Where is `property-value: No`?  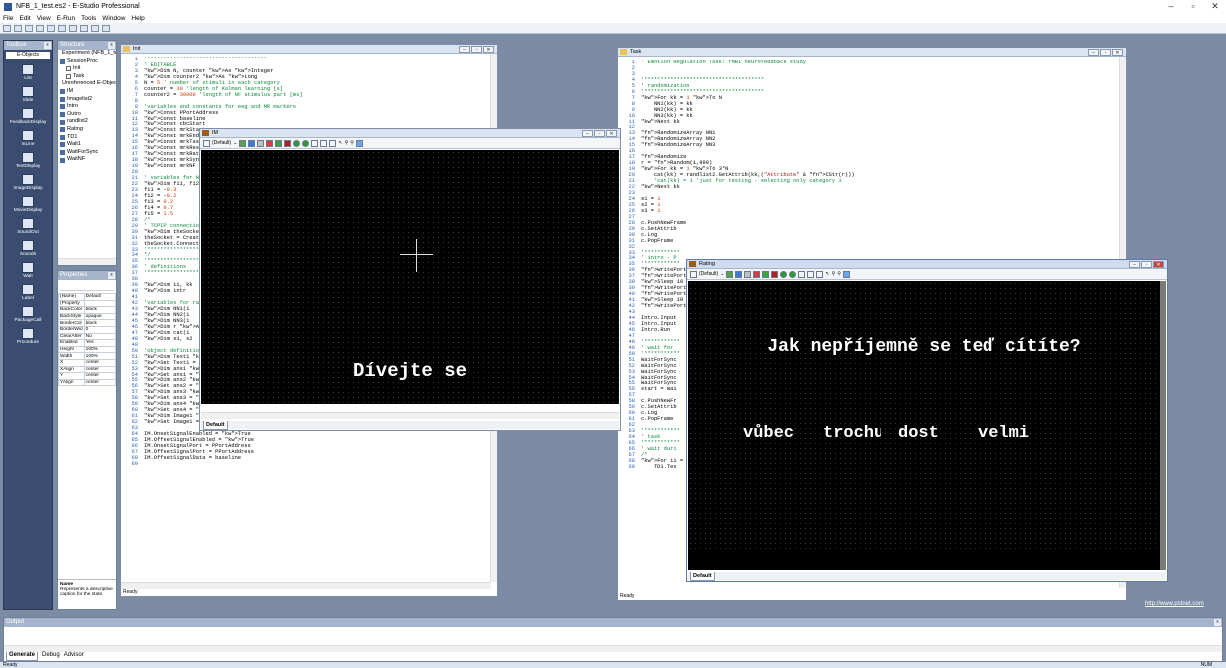 property-value: No is located at coordinates (100, 336).